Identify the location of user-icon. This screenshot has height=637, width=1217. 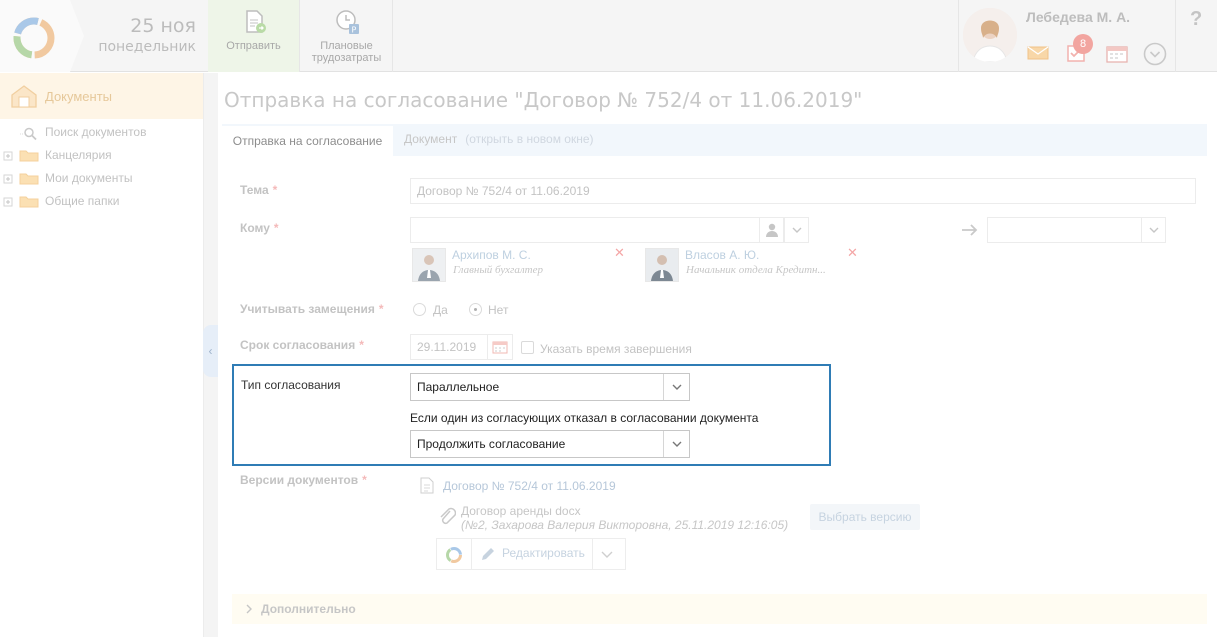
(771, 230).